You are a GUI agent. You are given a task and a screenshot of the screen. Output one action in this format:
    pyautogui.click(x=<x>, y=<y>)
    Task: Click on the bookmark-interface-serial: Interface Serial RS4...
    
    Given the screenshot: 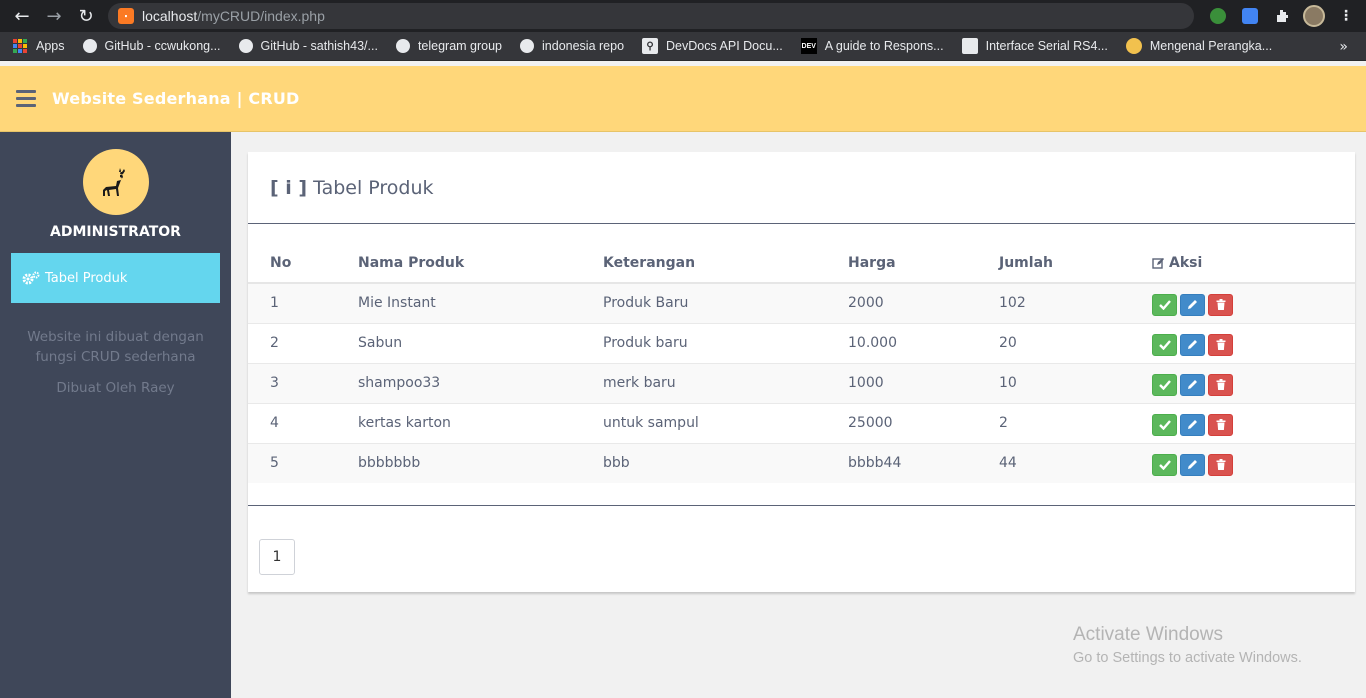 What is the action you would take?
    pyautogui.click(x=1034, y=46)
    